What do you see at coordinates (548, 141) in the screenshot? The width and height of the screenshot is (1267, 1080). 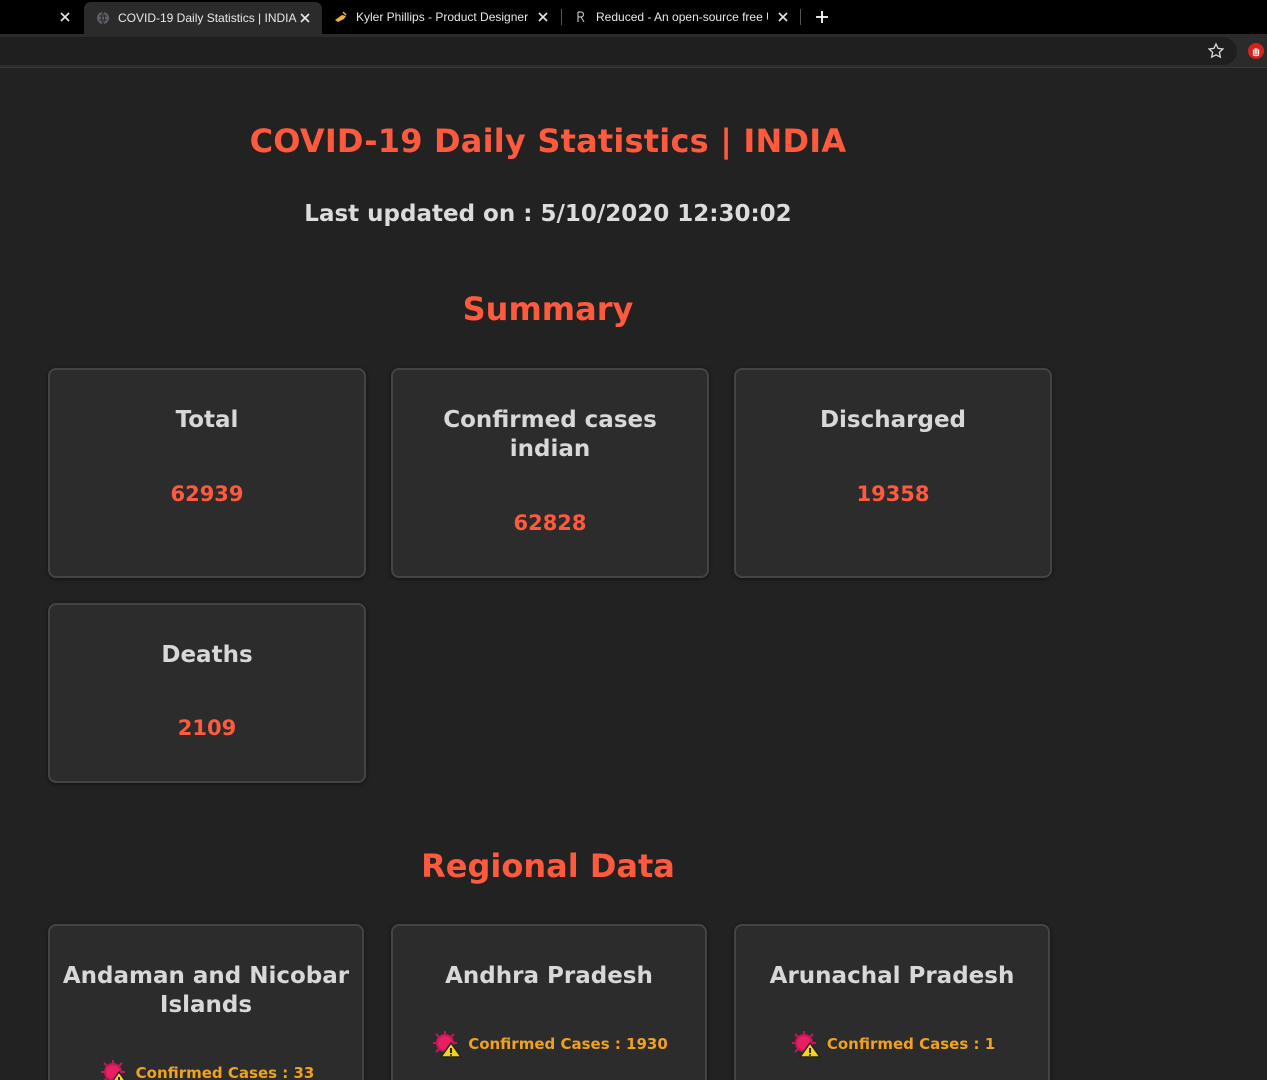 I see `page-title: COVID-19 Daily Statistics | INDIA` at bounding box center [548, 141].